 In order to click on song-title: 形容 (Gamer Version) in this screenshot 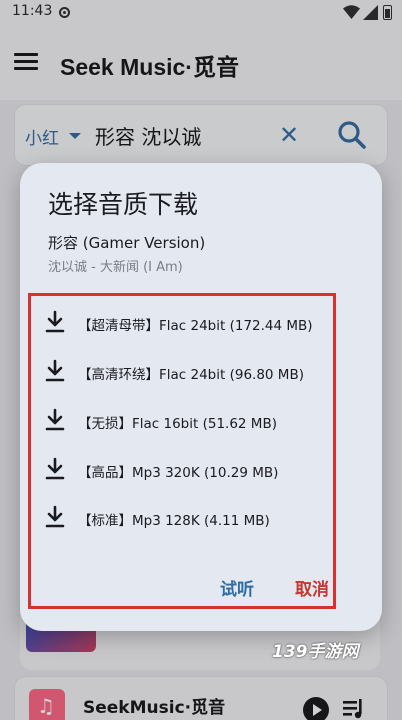, I will do `click(127, 243)`.